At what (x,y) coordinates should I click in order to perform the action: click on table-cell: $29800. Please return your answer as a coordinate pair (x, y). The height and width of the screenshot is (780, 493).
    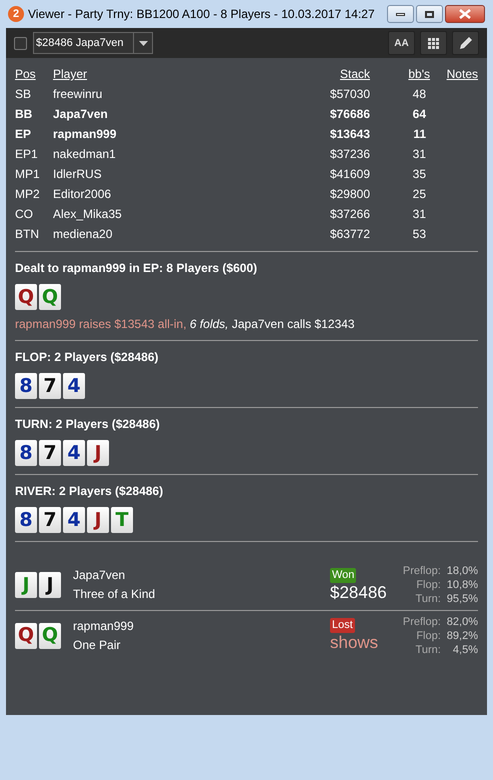
    Looking at the image, I should click on (350, 194).